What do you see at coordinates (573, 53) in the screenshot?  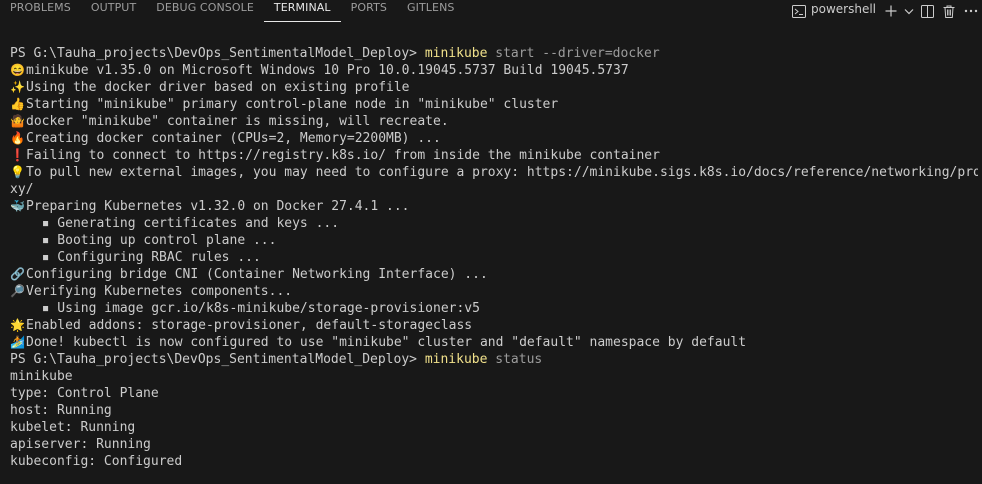 I see `command-args: start --driver=docker` at bounding box center [573, 53].